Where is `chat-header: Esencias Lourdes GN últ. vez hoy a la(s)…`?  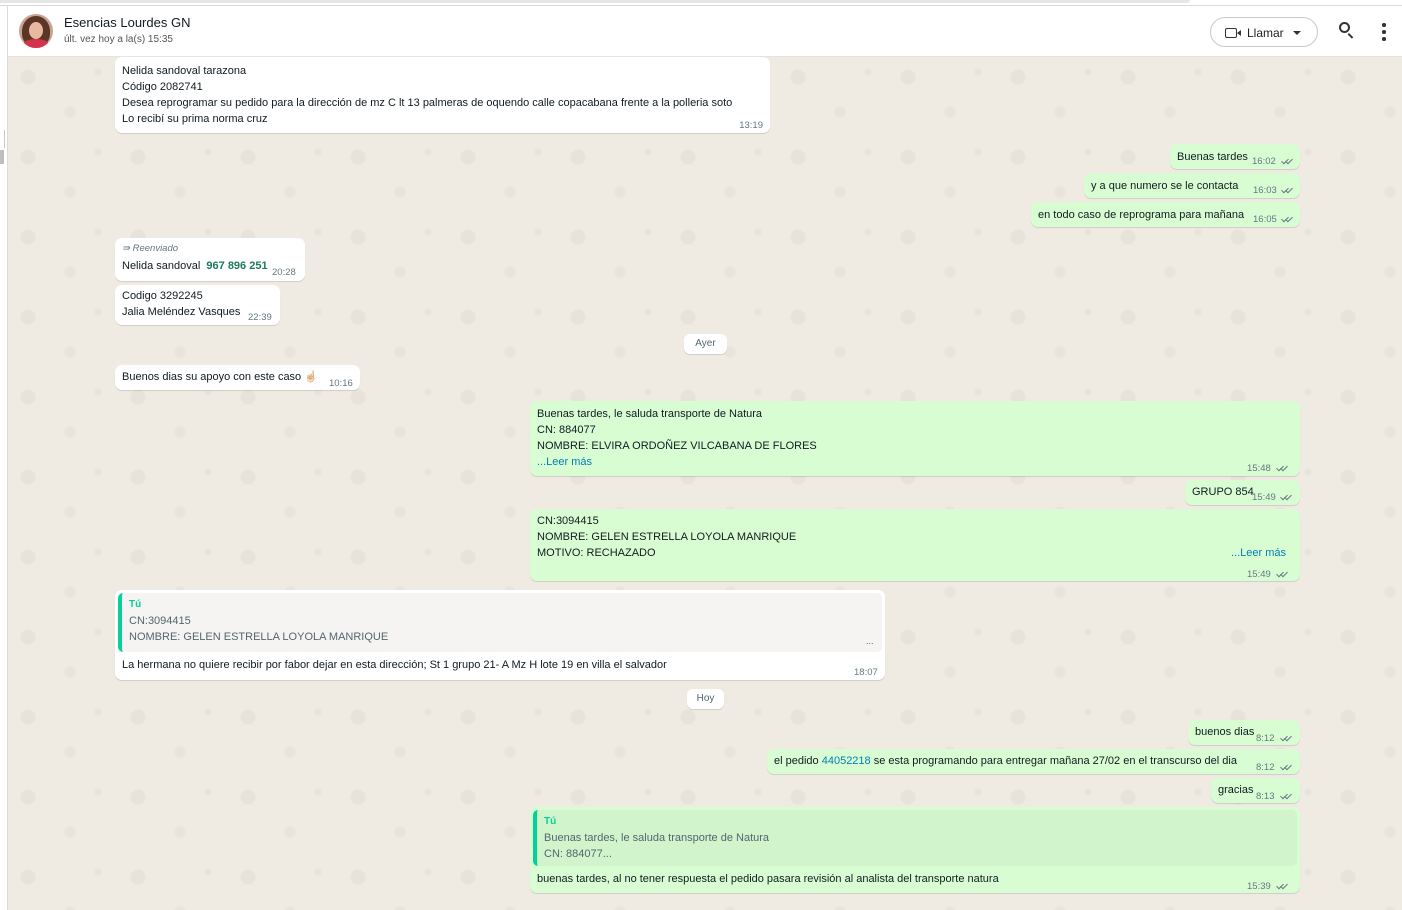 chat-header: Esencias Lourdes GN últ. vez hoy a la(s)… is located at coordinates (705, 31).